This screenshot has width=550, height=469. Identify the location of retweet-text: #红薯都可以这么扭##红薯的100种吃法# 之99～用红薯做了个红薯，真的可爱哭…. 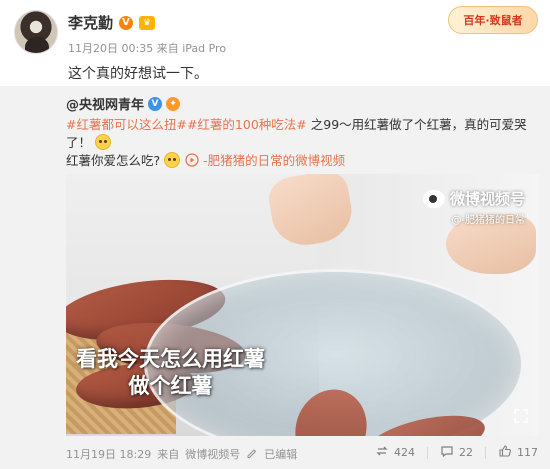
(301, 134).